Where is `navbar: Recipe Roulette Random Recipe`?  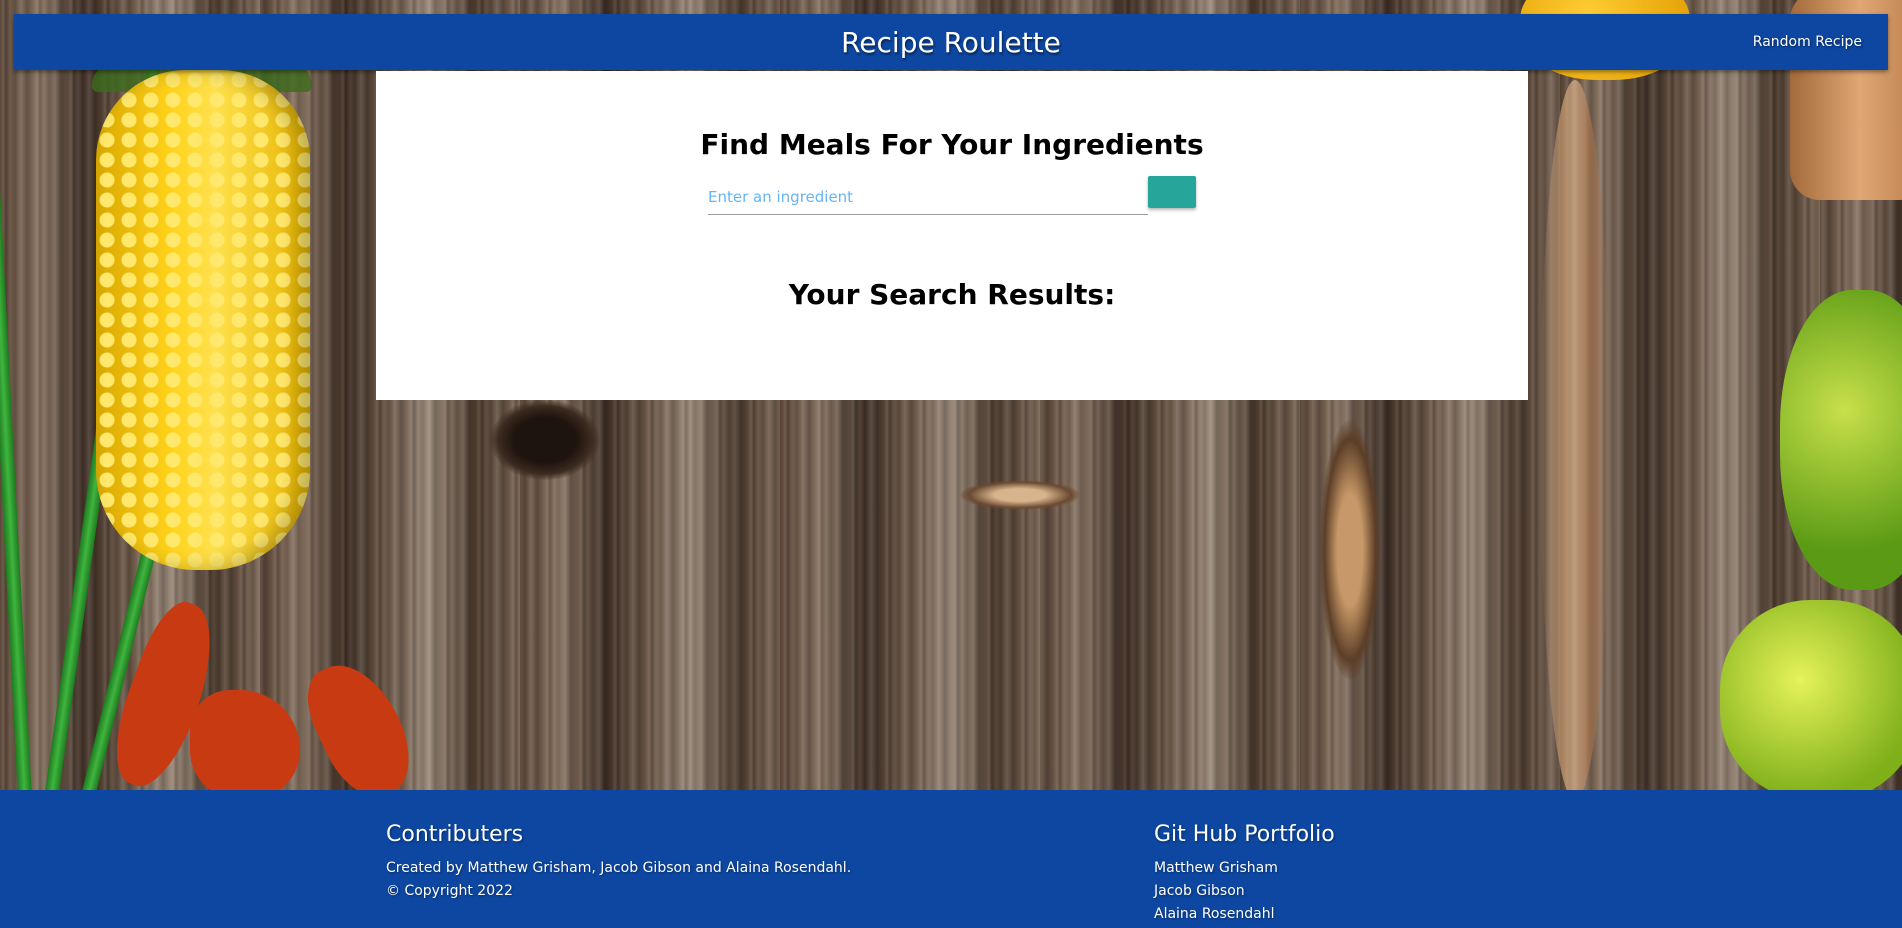
navbar: Recipe Roulette Random Recipe is located at coordinates (951, 42).